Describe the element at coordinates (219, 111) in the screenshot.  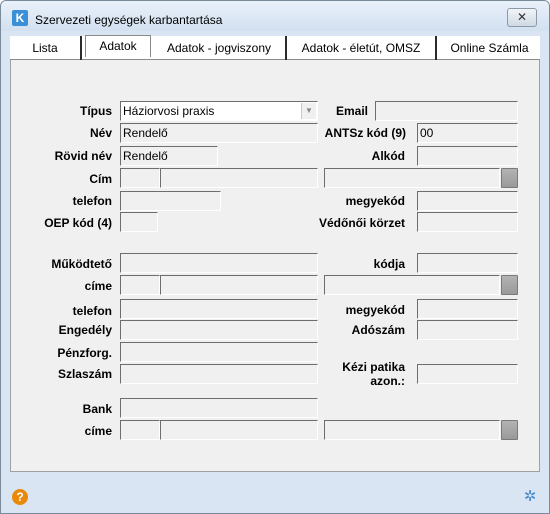
I see `type-select: Háziorvosi praxis ▼` at that location.